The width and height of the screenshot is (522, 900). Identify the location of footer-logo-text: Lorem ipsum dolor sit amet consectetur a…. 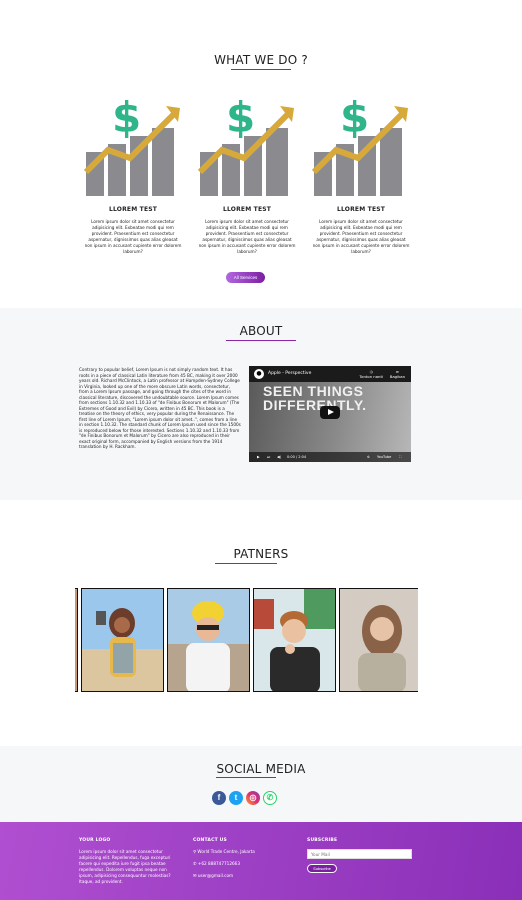
(125, 866).